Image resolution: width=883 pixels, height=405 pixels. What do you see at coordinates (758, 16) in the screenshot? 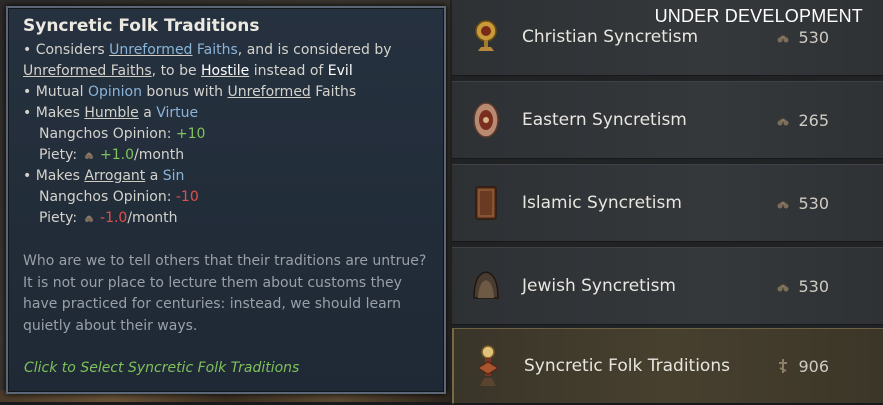
I see `under-development-label: UNDER DEVELOPMENT` at bounding box center [758, 16].